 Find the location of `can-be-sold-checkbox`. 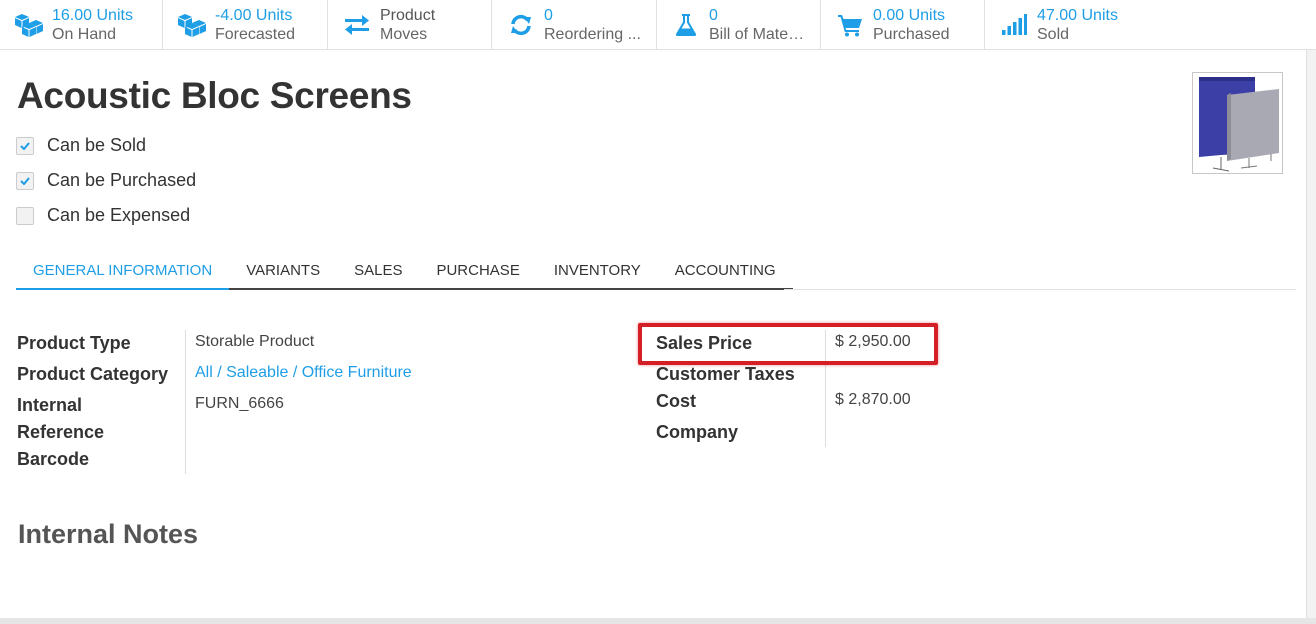

can-be-sold-checkbox is located at coordinates (25, 145).